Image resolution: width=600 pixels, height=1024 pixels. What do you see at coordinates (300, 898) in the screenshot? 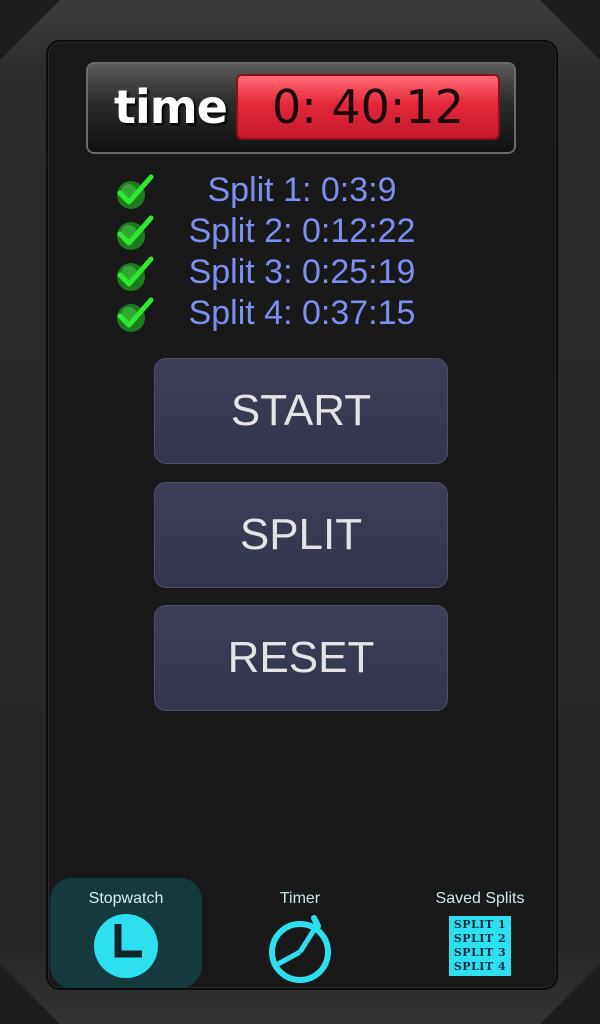
I see `tab-label: Timer` at bounding box center [300, 898].